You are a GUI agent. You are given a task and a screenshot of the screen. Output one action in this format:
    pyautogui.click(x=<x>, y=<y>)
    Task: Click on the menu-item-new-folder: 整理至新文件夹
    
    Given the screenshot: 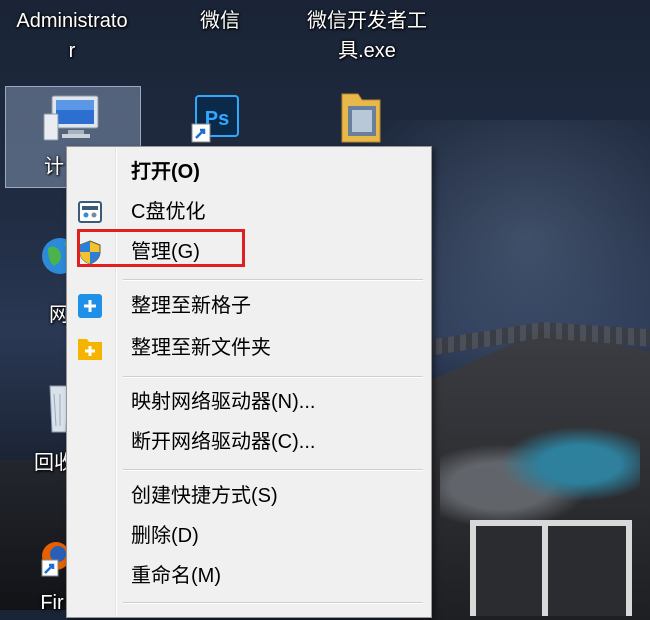 What is the action you would take?
    pyautogui.click(x=249, y=348)
    